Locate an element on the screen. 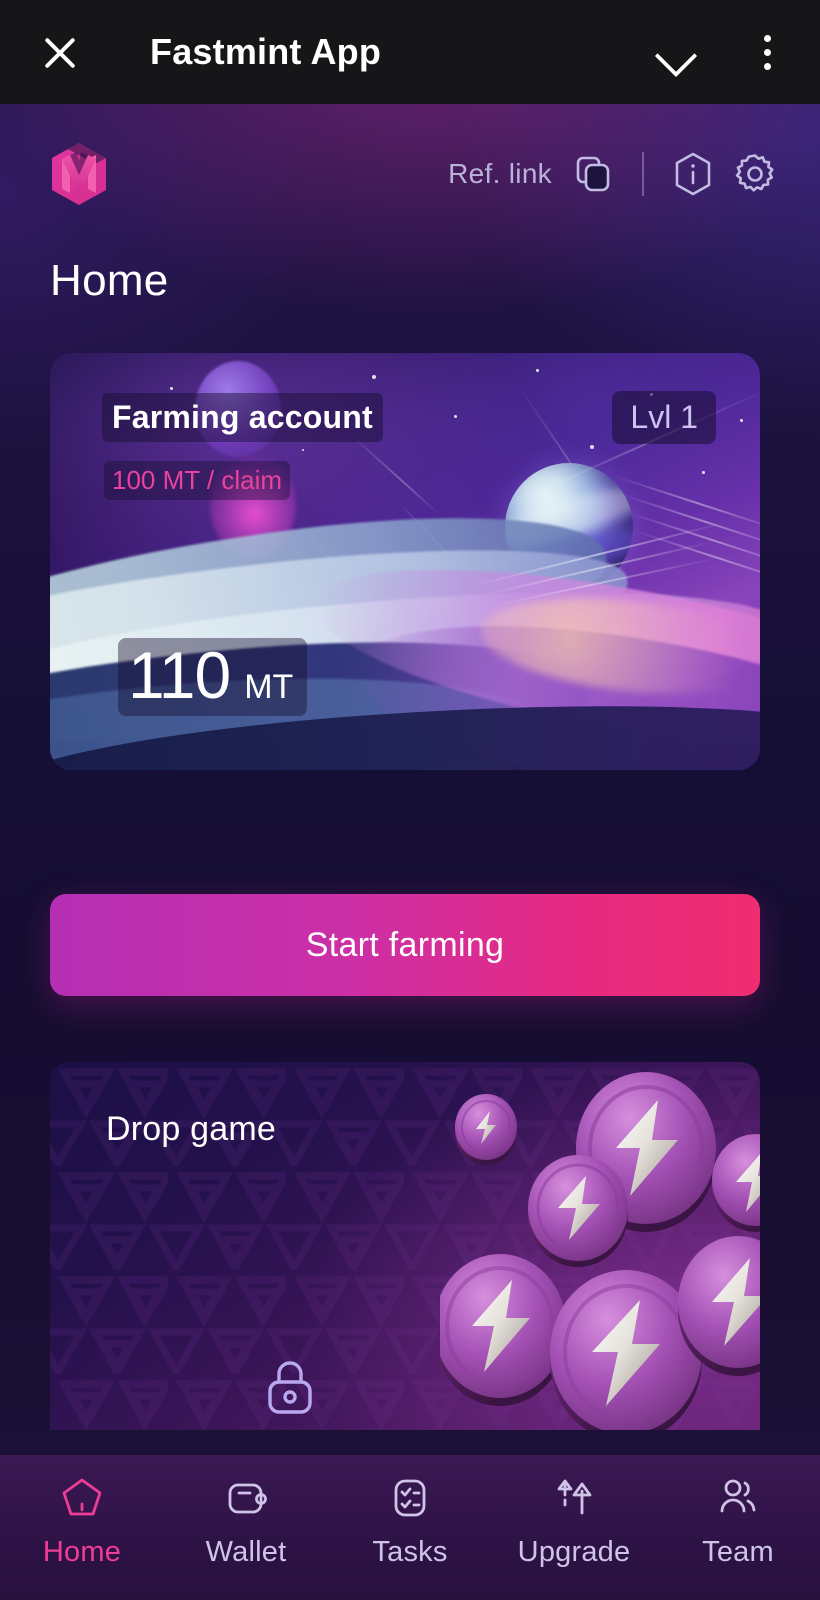 Image resolution: width=820 pixels, height=1600 pixels. balance-display: 110 MT is located at coordinates (213, 677).